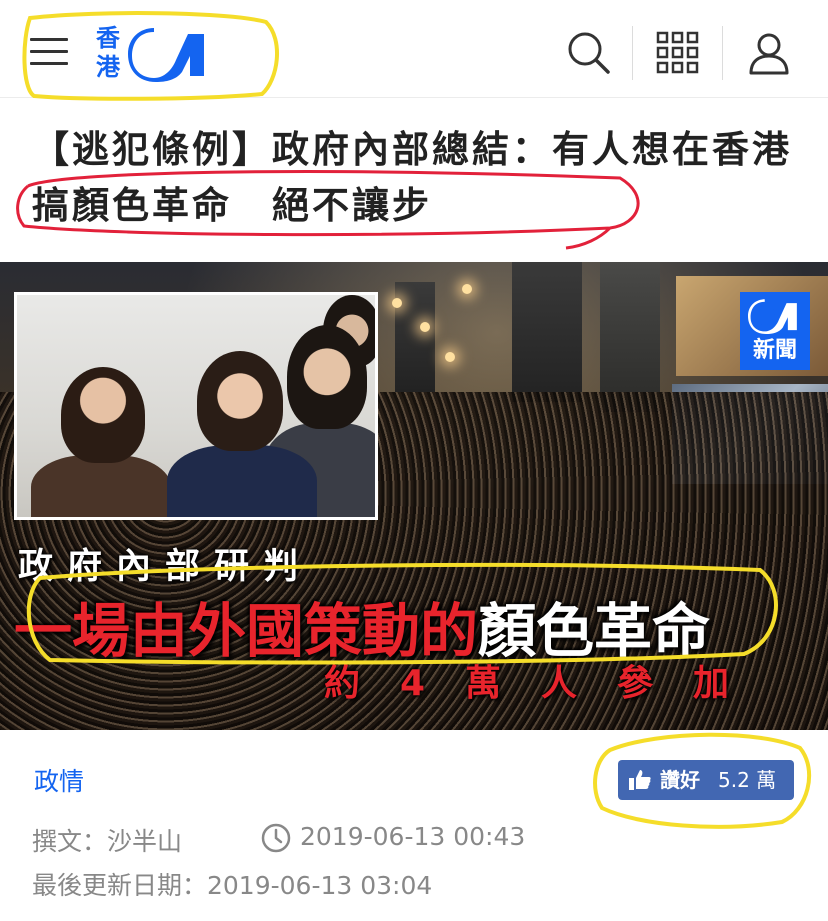 Image resolution: width=828 pixels, height=921 pixels. Describe the element at coordinates (414, 49) in the screenshot. I see `site-header: 香港` at that location.